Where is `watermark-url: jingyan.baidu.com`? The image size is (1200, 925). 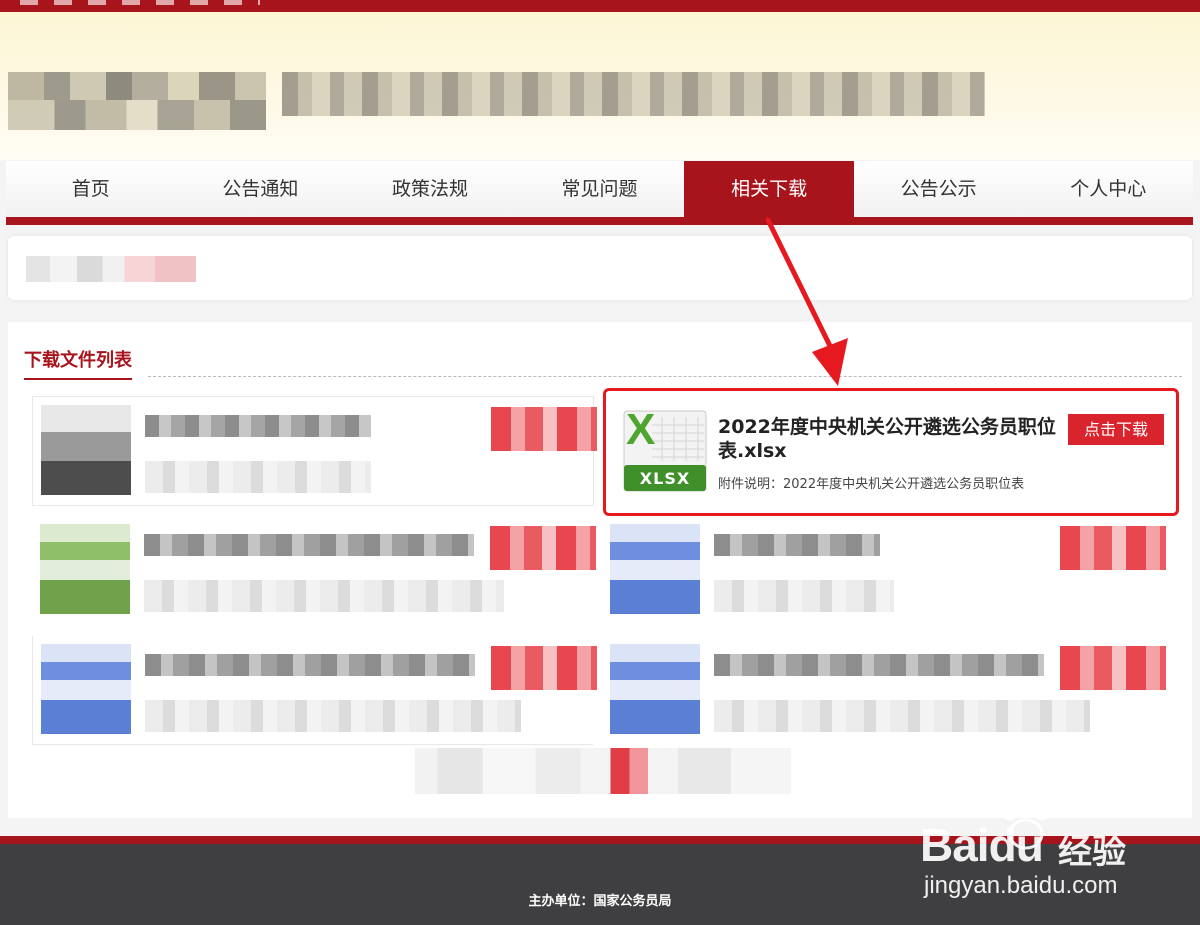 watermark-url: jingyan.baidu.com is located at coordinates (1021, 885).